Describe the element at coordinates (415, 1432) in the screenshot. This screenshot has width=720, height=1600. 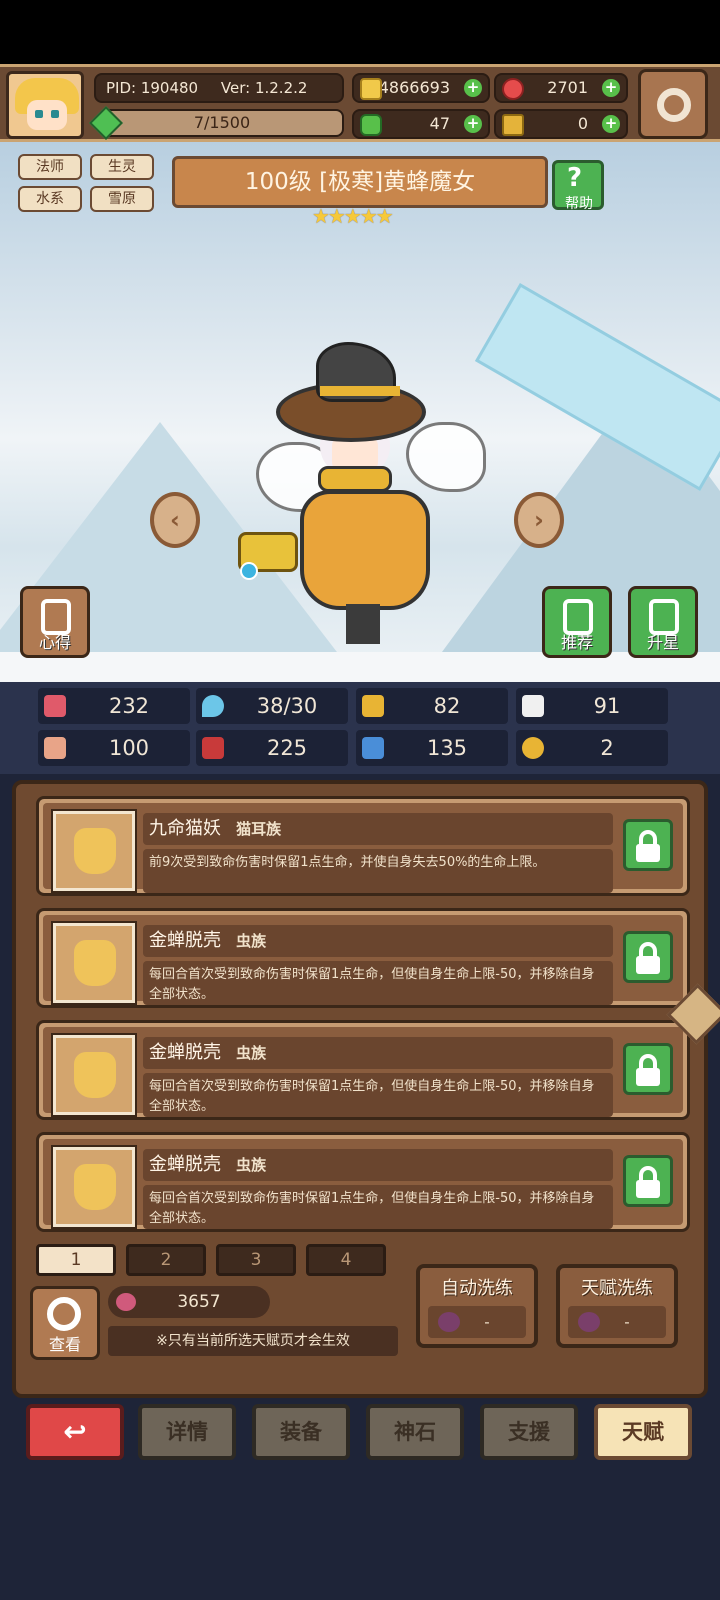
I see `nav-godstone: 神石` at that location.